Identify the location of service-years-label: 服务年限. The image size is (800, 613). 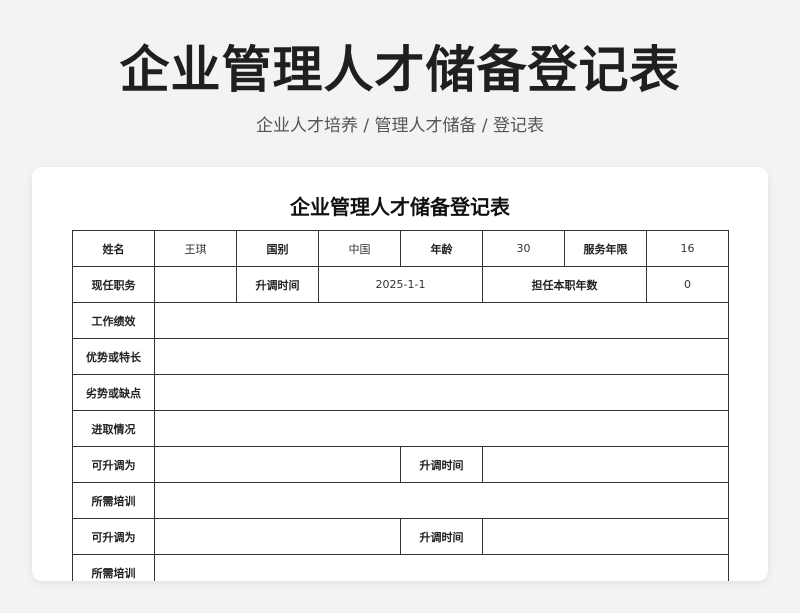
(605, 248).